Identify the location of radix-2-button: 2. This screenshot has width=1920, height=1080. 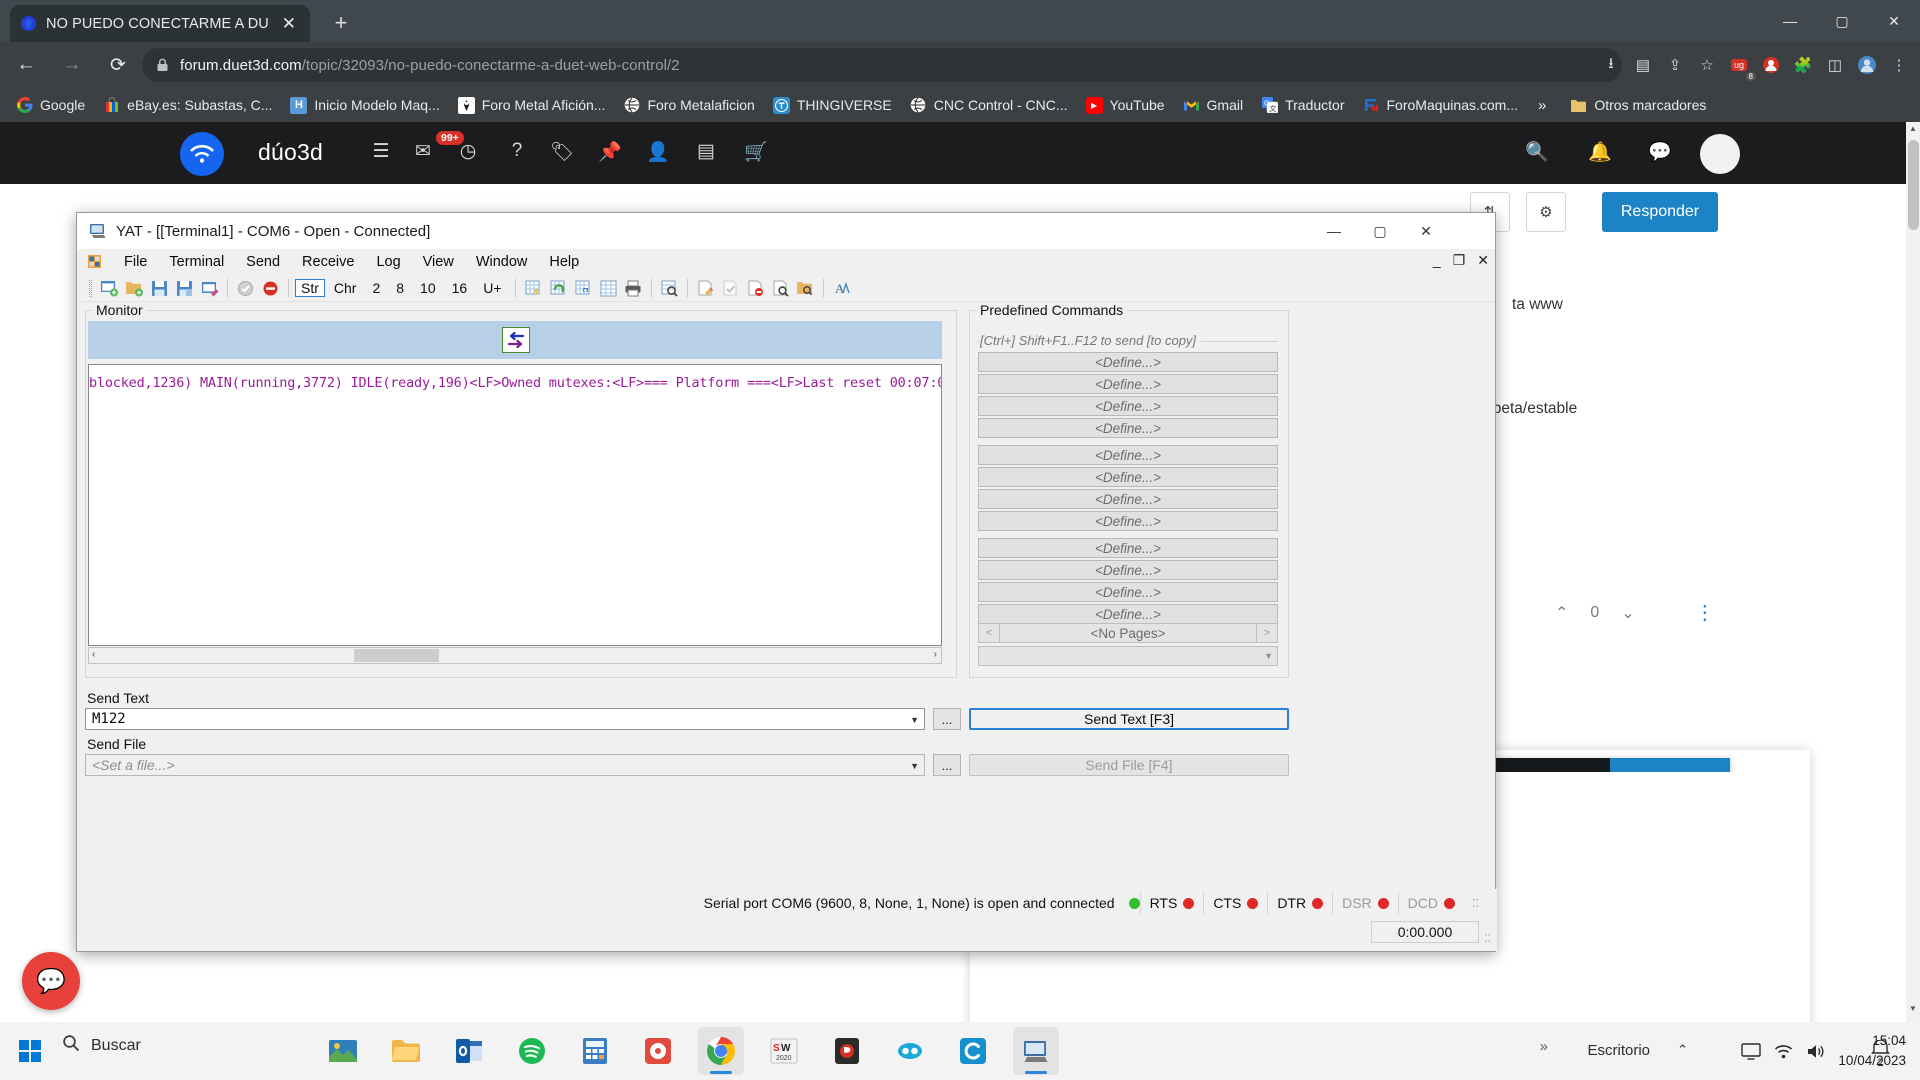
(376, 288).